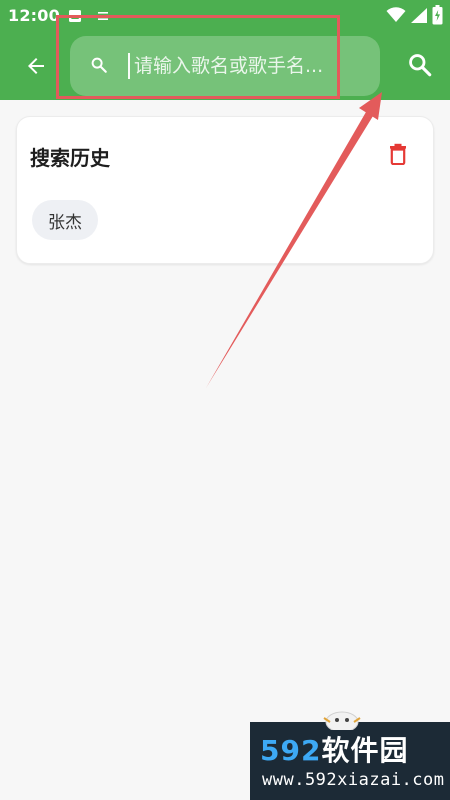 This screenshot has width=450, height=800. What do you see at coordinates (353, 780) in the screenshot?
I see `watermark-url: www.592xiazai.com` at bounding box center [353, 780].